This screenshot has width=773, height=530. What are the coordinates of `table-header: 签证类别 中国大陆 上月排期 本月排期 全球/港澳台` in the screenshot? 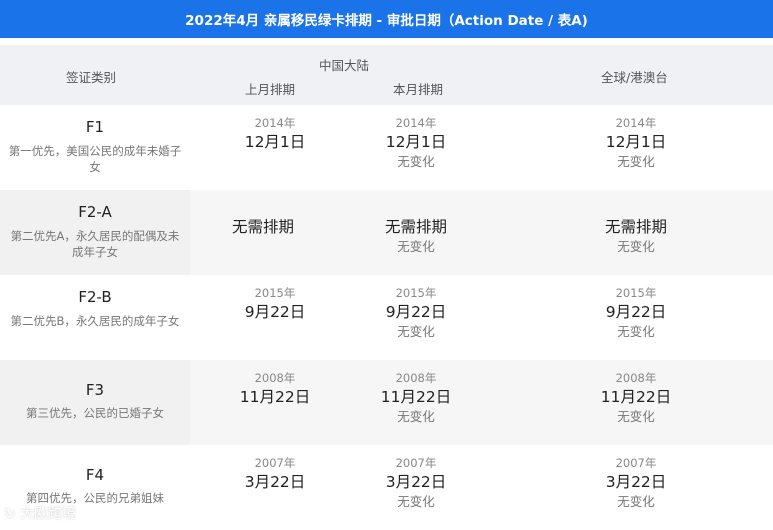 It's located at (386, 75).